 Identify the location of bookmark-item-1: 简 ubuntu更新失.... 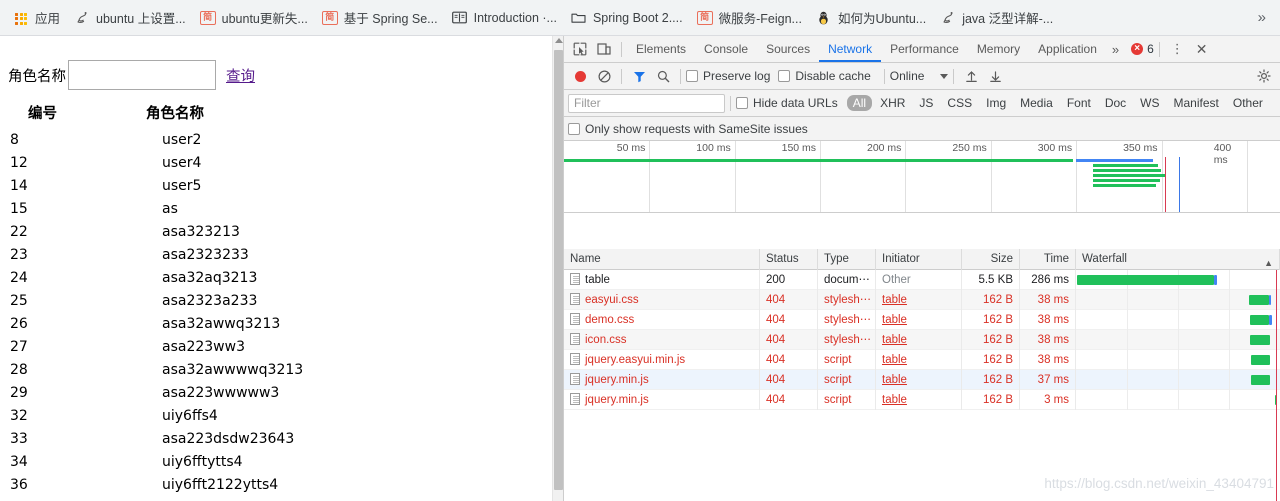
(254, 18).